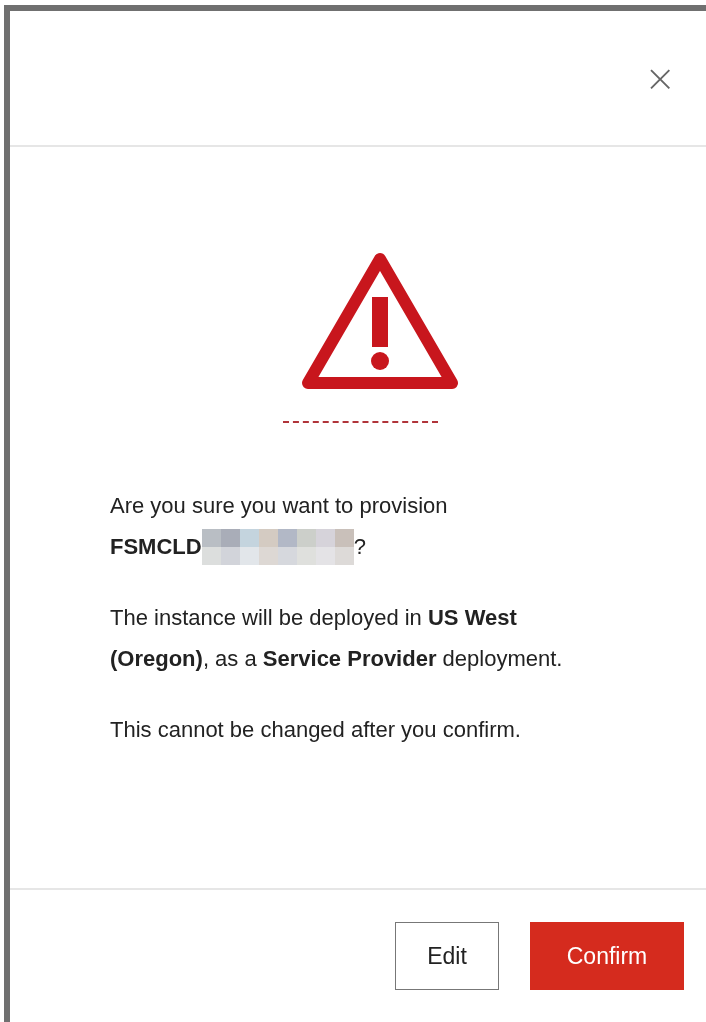 This screenshot has width=706, height=1022. Describe the element at coordinates (359, 546) in the screenshot. I see `question-mark: ?` at that location.